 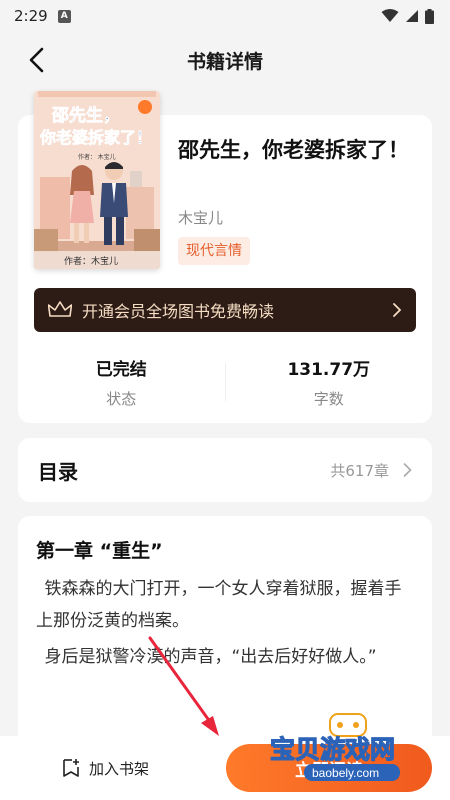 I want to click on page-title: 书籍详情, so click(x=224, y=61).